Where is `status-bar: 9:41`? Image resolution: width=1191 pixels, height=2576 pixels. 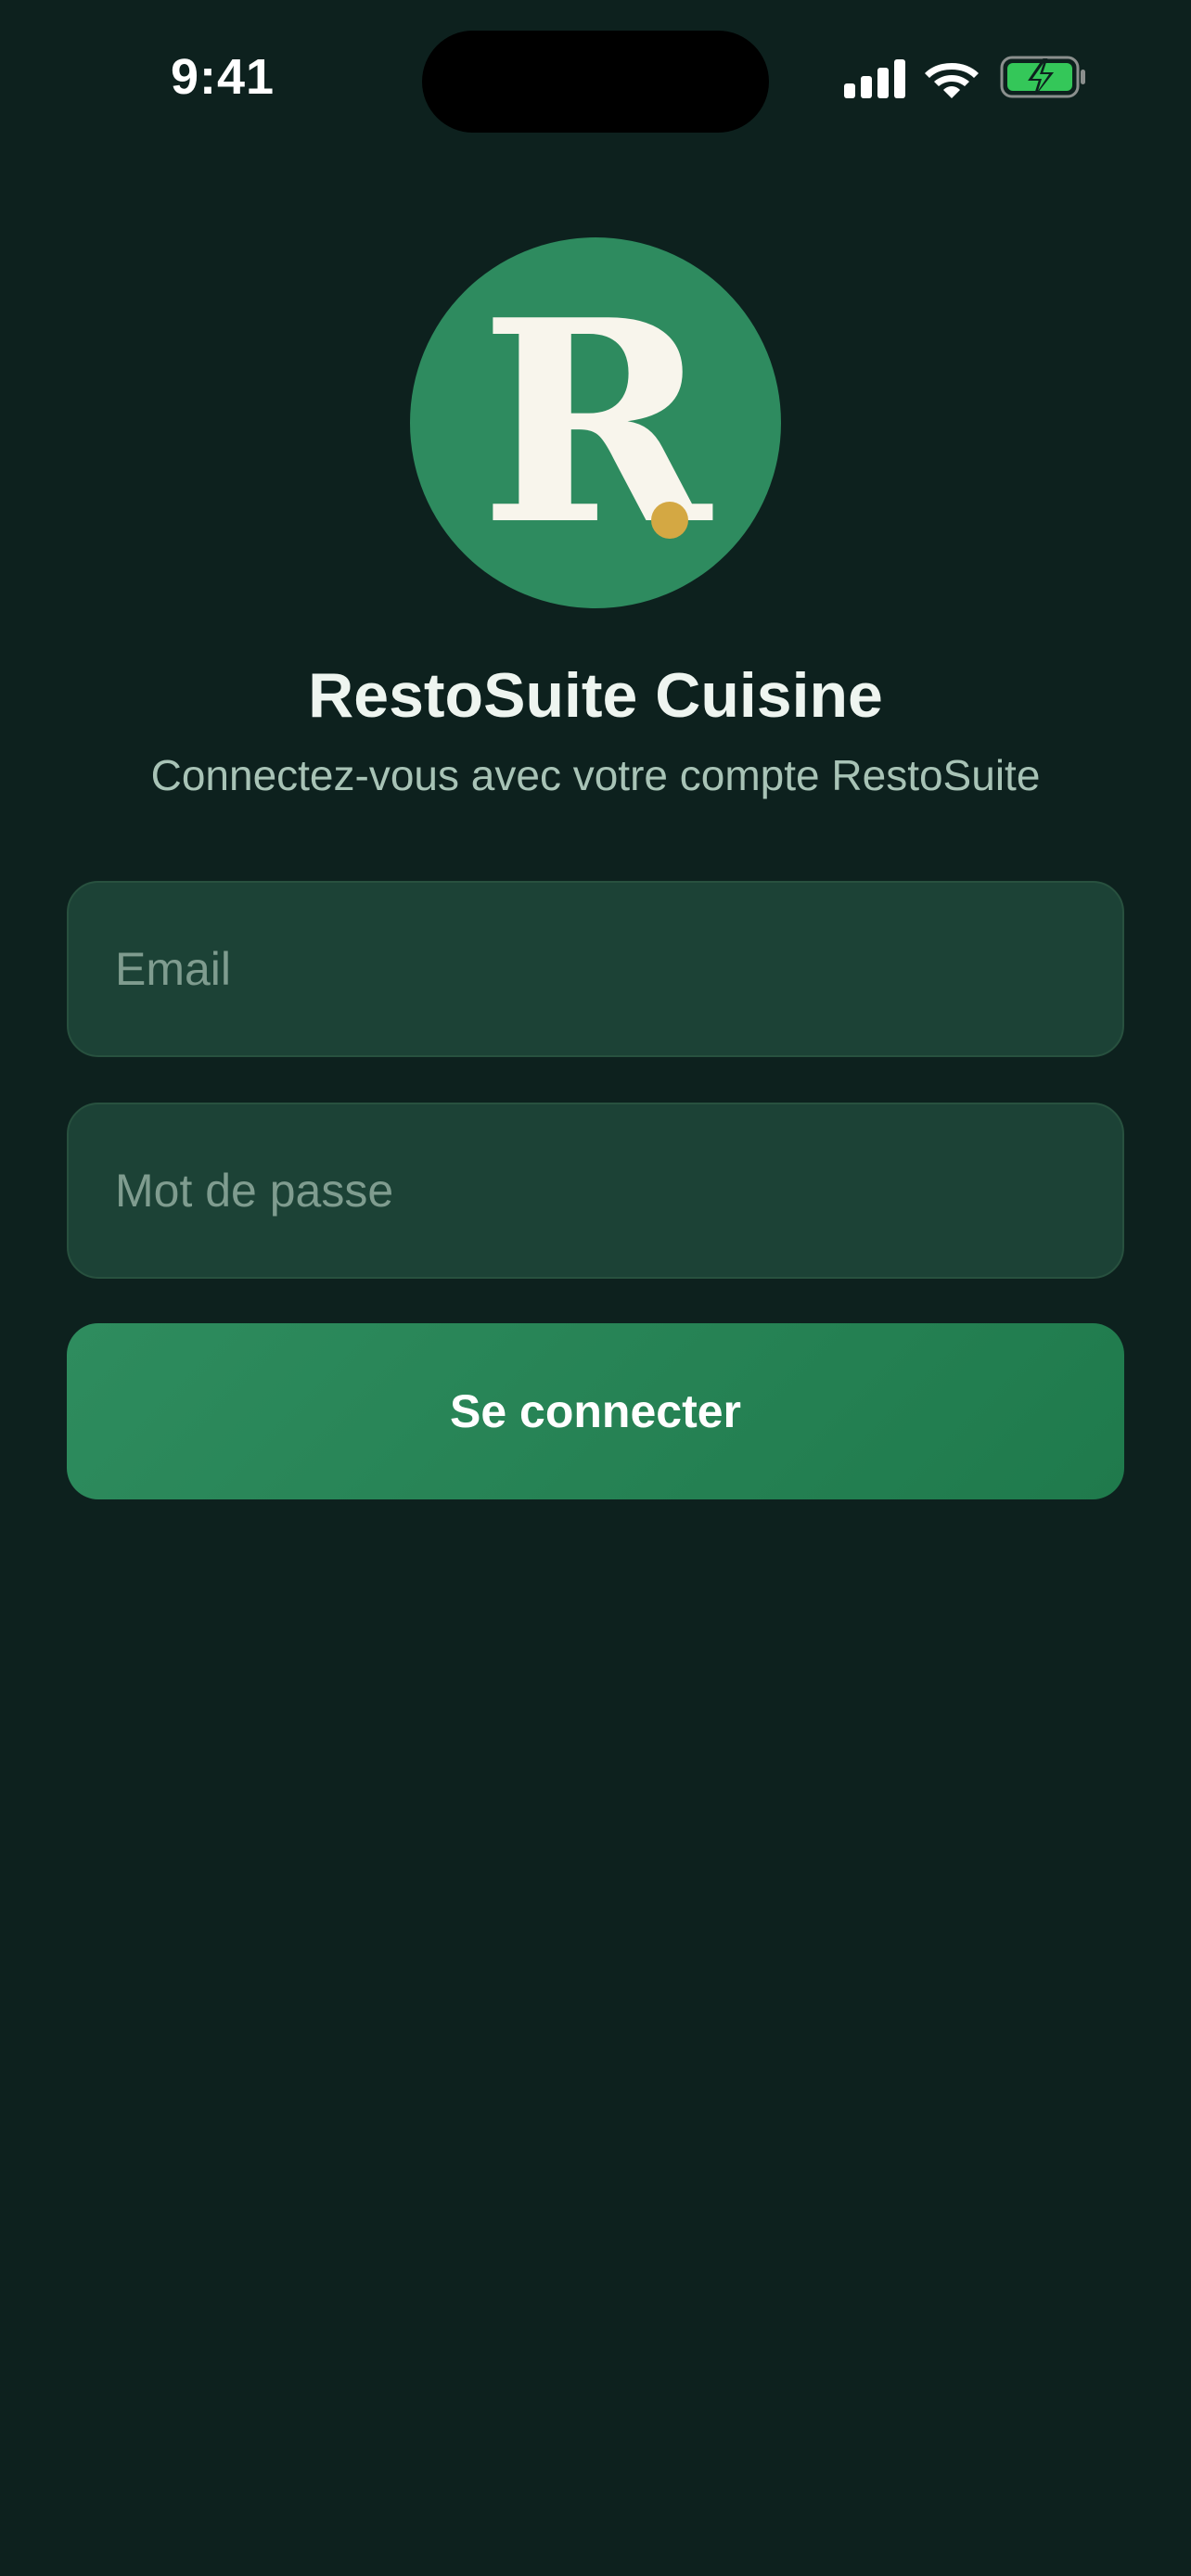 status-bar: 9:41 is located at coordinates (595, 66).